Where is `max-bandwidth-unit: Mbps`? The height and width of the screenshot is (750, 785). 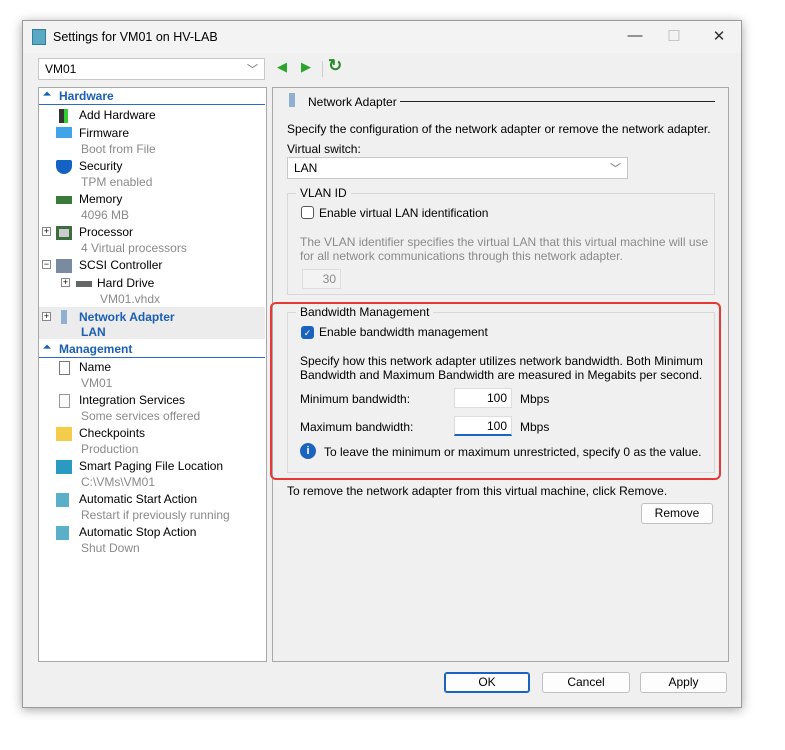
max-bandwidth-unit: Mbps is located at coordinates (535, 427).